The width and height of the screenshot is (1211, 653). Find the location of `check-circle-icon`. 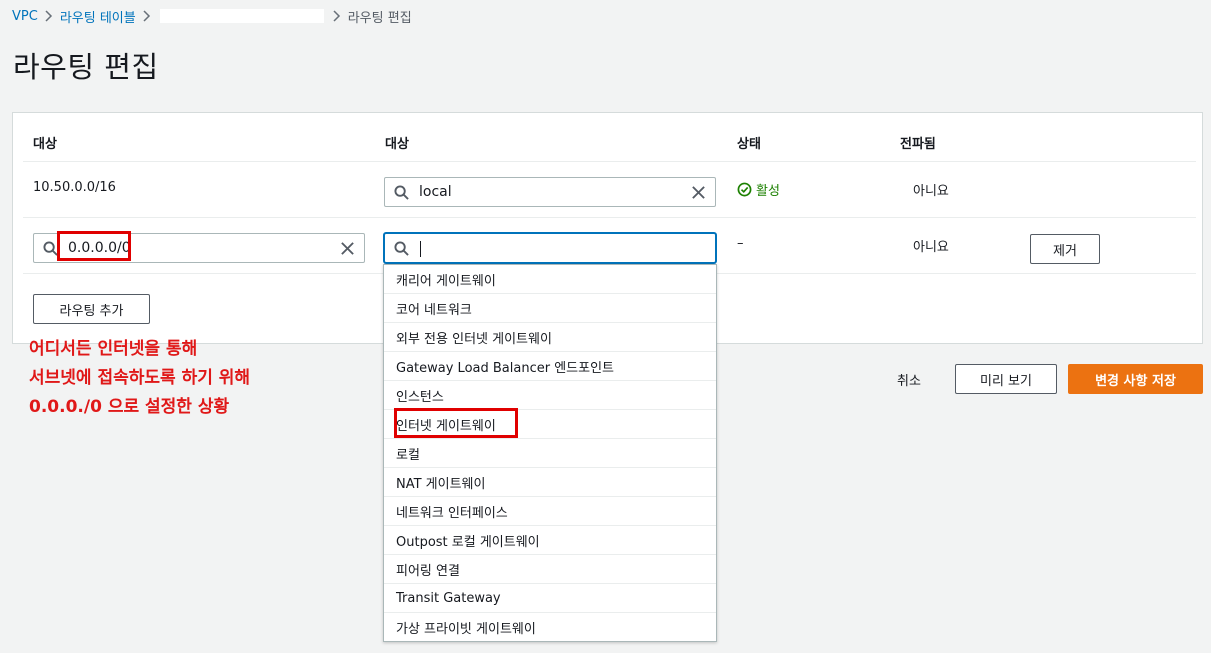

check-circle-icon is located at coordinates (744, 189).